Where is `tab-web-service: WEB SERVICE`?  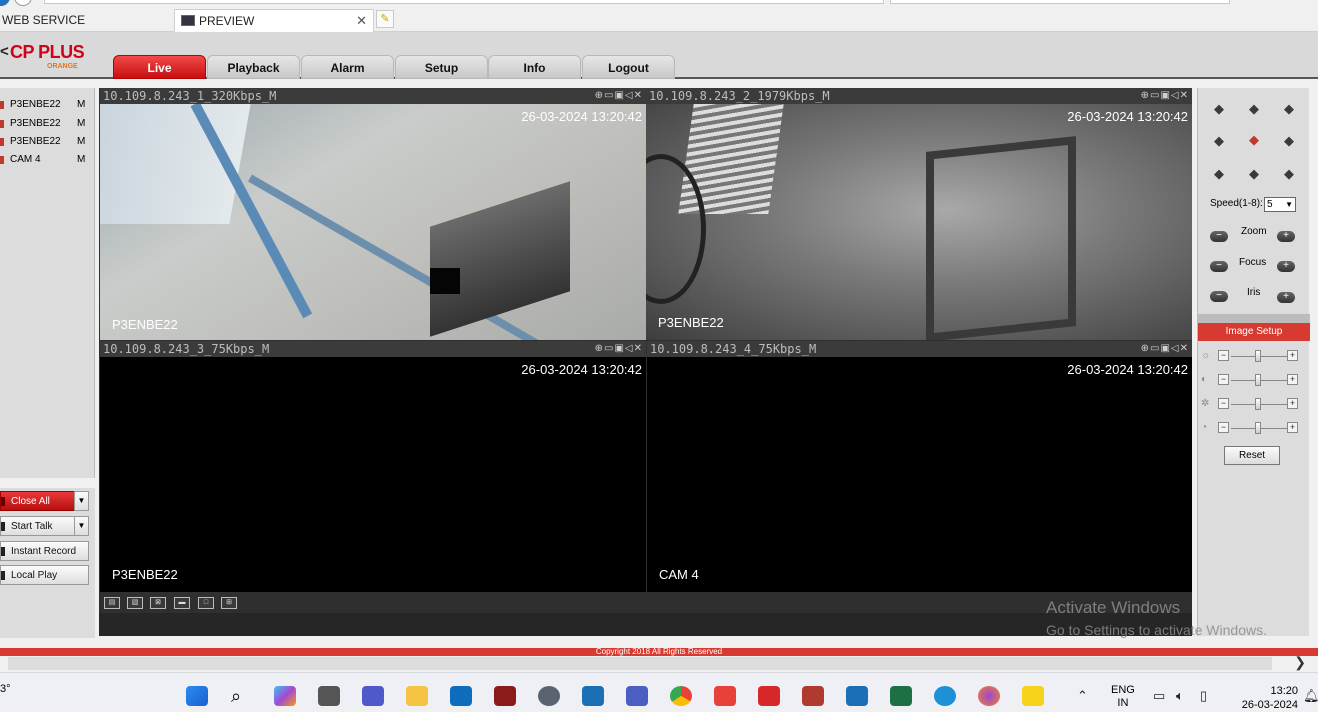 tab-web-service: WEB SERVICE is located at coordinates (86, 20).